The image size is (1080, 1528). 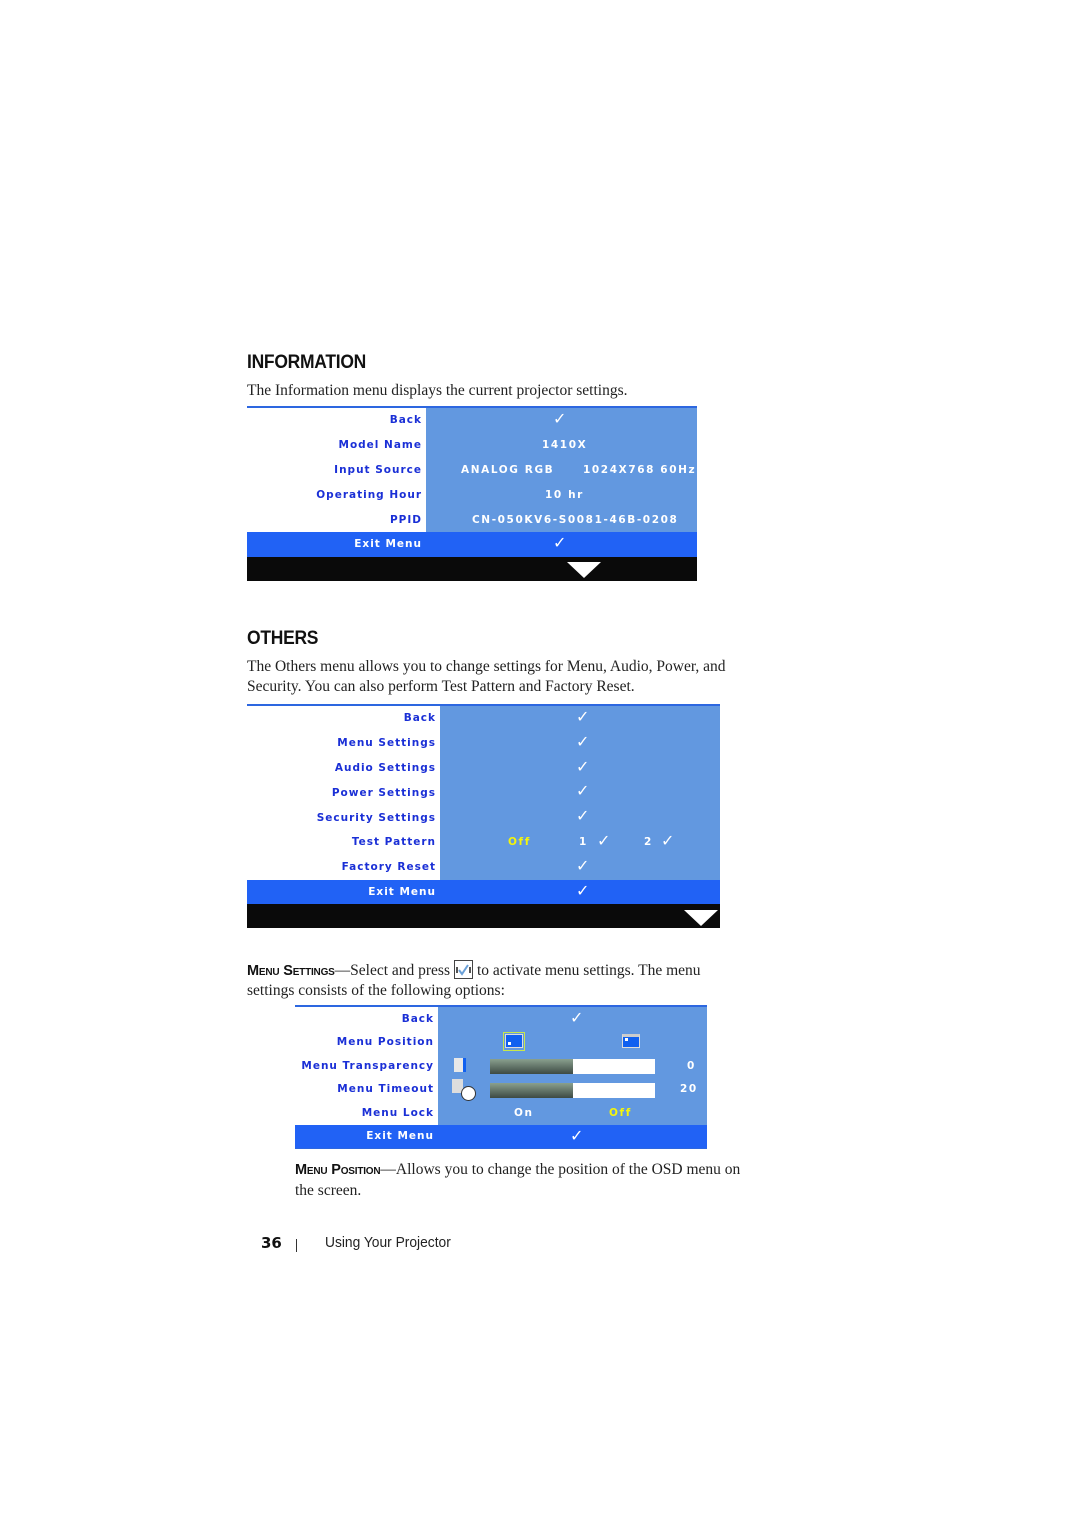 I want to click on osd-row-input-source: Input Source ANALOG RGB 1024X768 60Hz, so click(x=472, y=470).